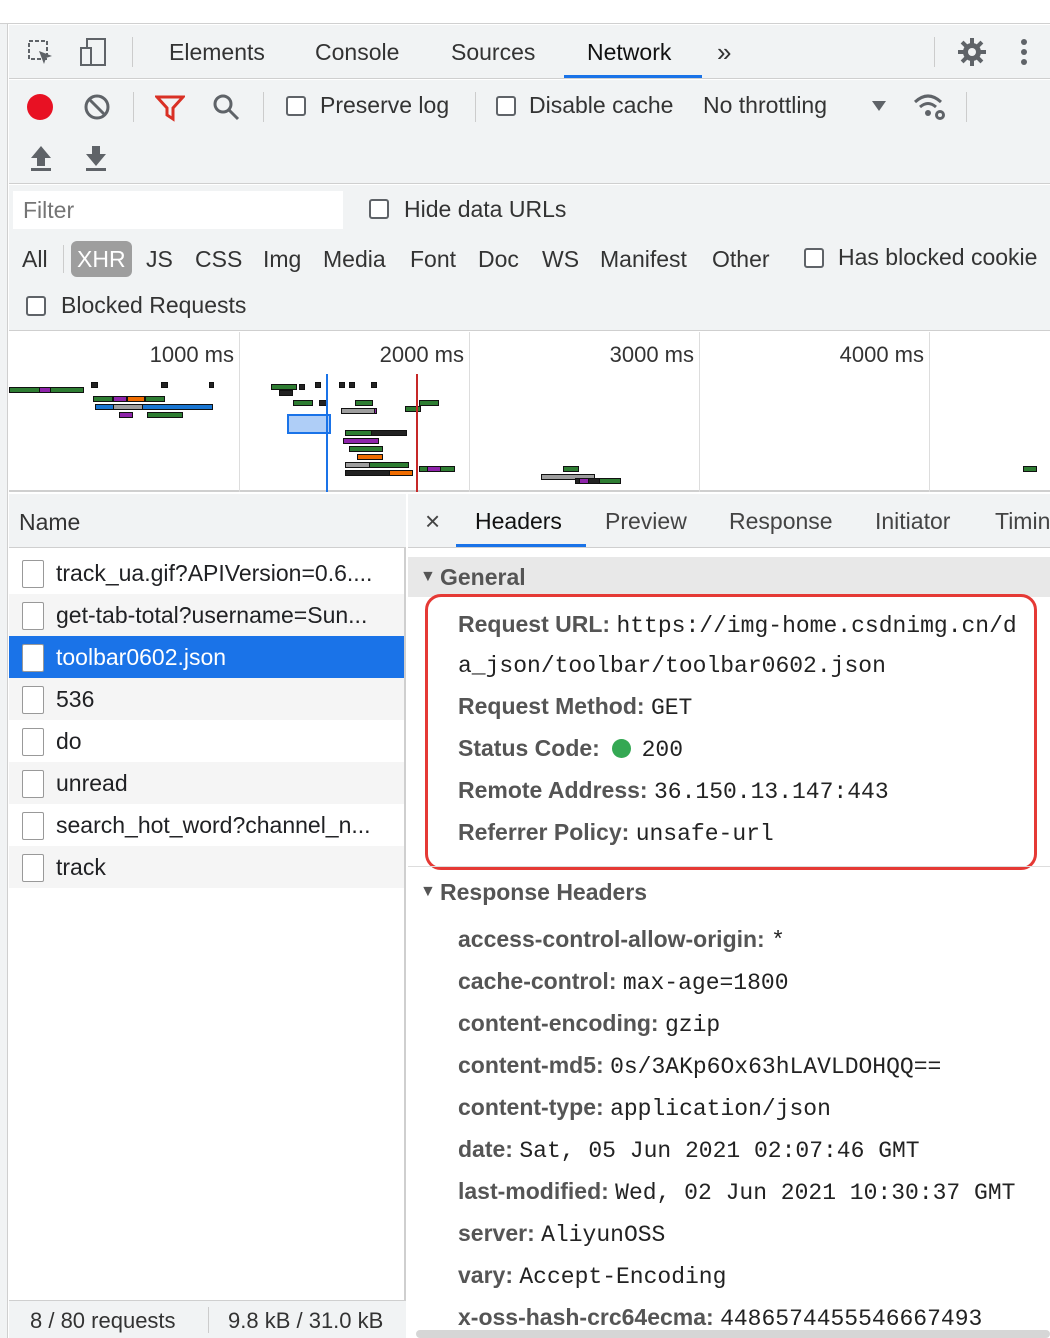  What do you see at coordinates (94, 54) in the screenshot?
I see `device-toolbar-icon` at bounding box center [94, 54].